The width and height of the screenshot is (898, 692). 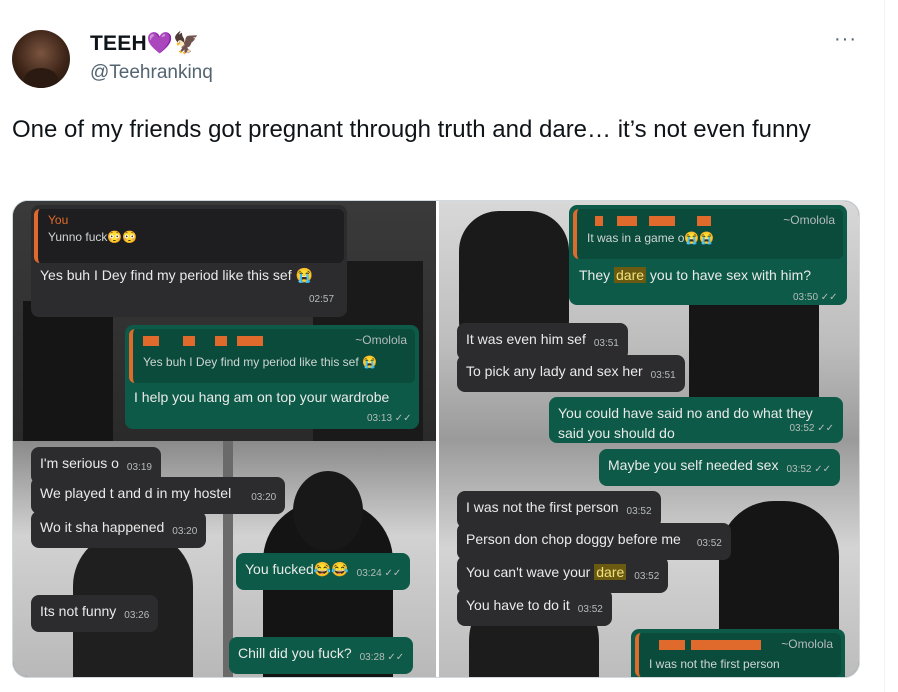 I want to click on message-time: 03:50 ✓✓, so click(x=815, y=297).